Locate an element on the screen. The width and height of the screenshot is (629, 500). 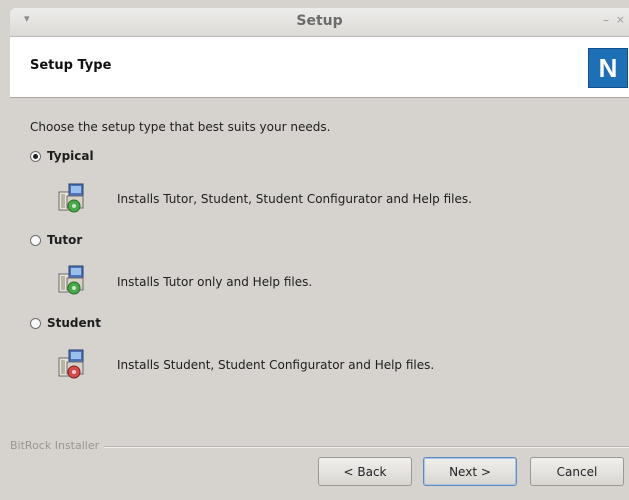
cancel-button: Cancel is located at coordinates (577, 471).